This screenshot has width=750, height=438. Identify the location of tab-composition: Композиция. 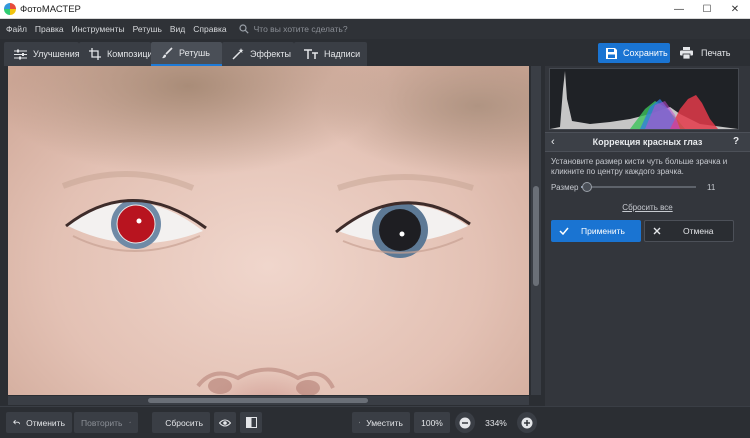
(118, 54).